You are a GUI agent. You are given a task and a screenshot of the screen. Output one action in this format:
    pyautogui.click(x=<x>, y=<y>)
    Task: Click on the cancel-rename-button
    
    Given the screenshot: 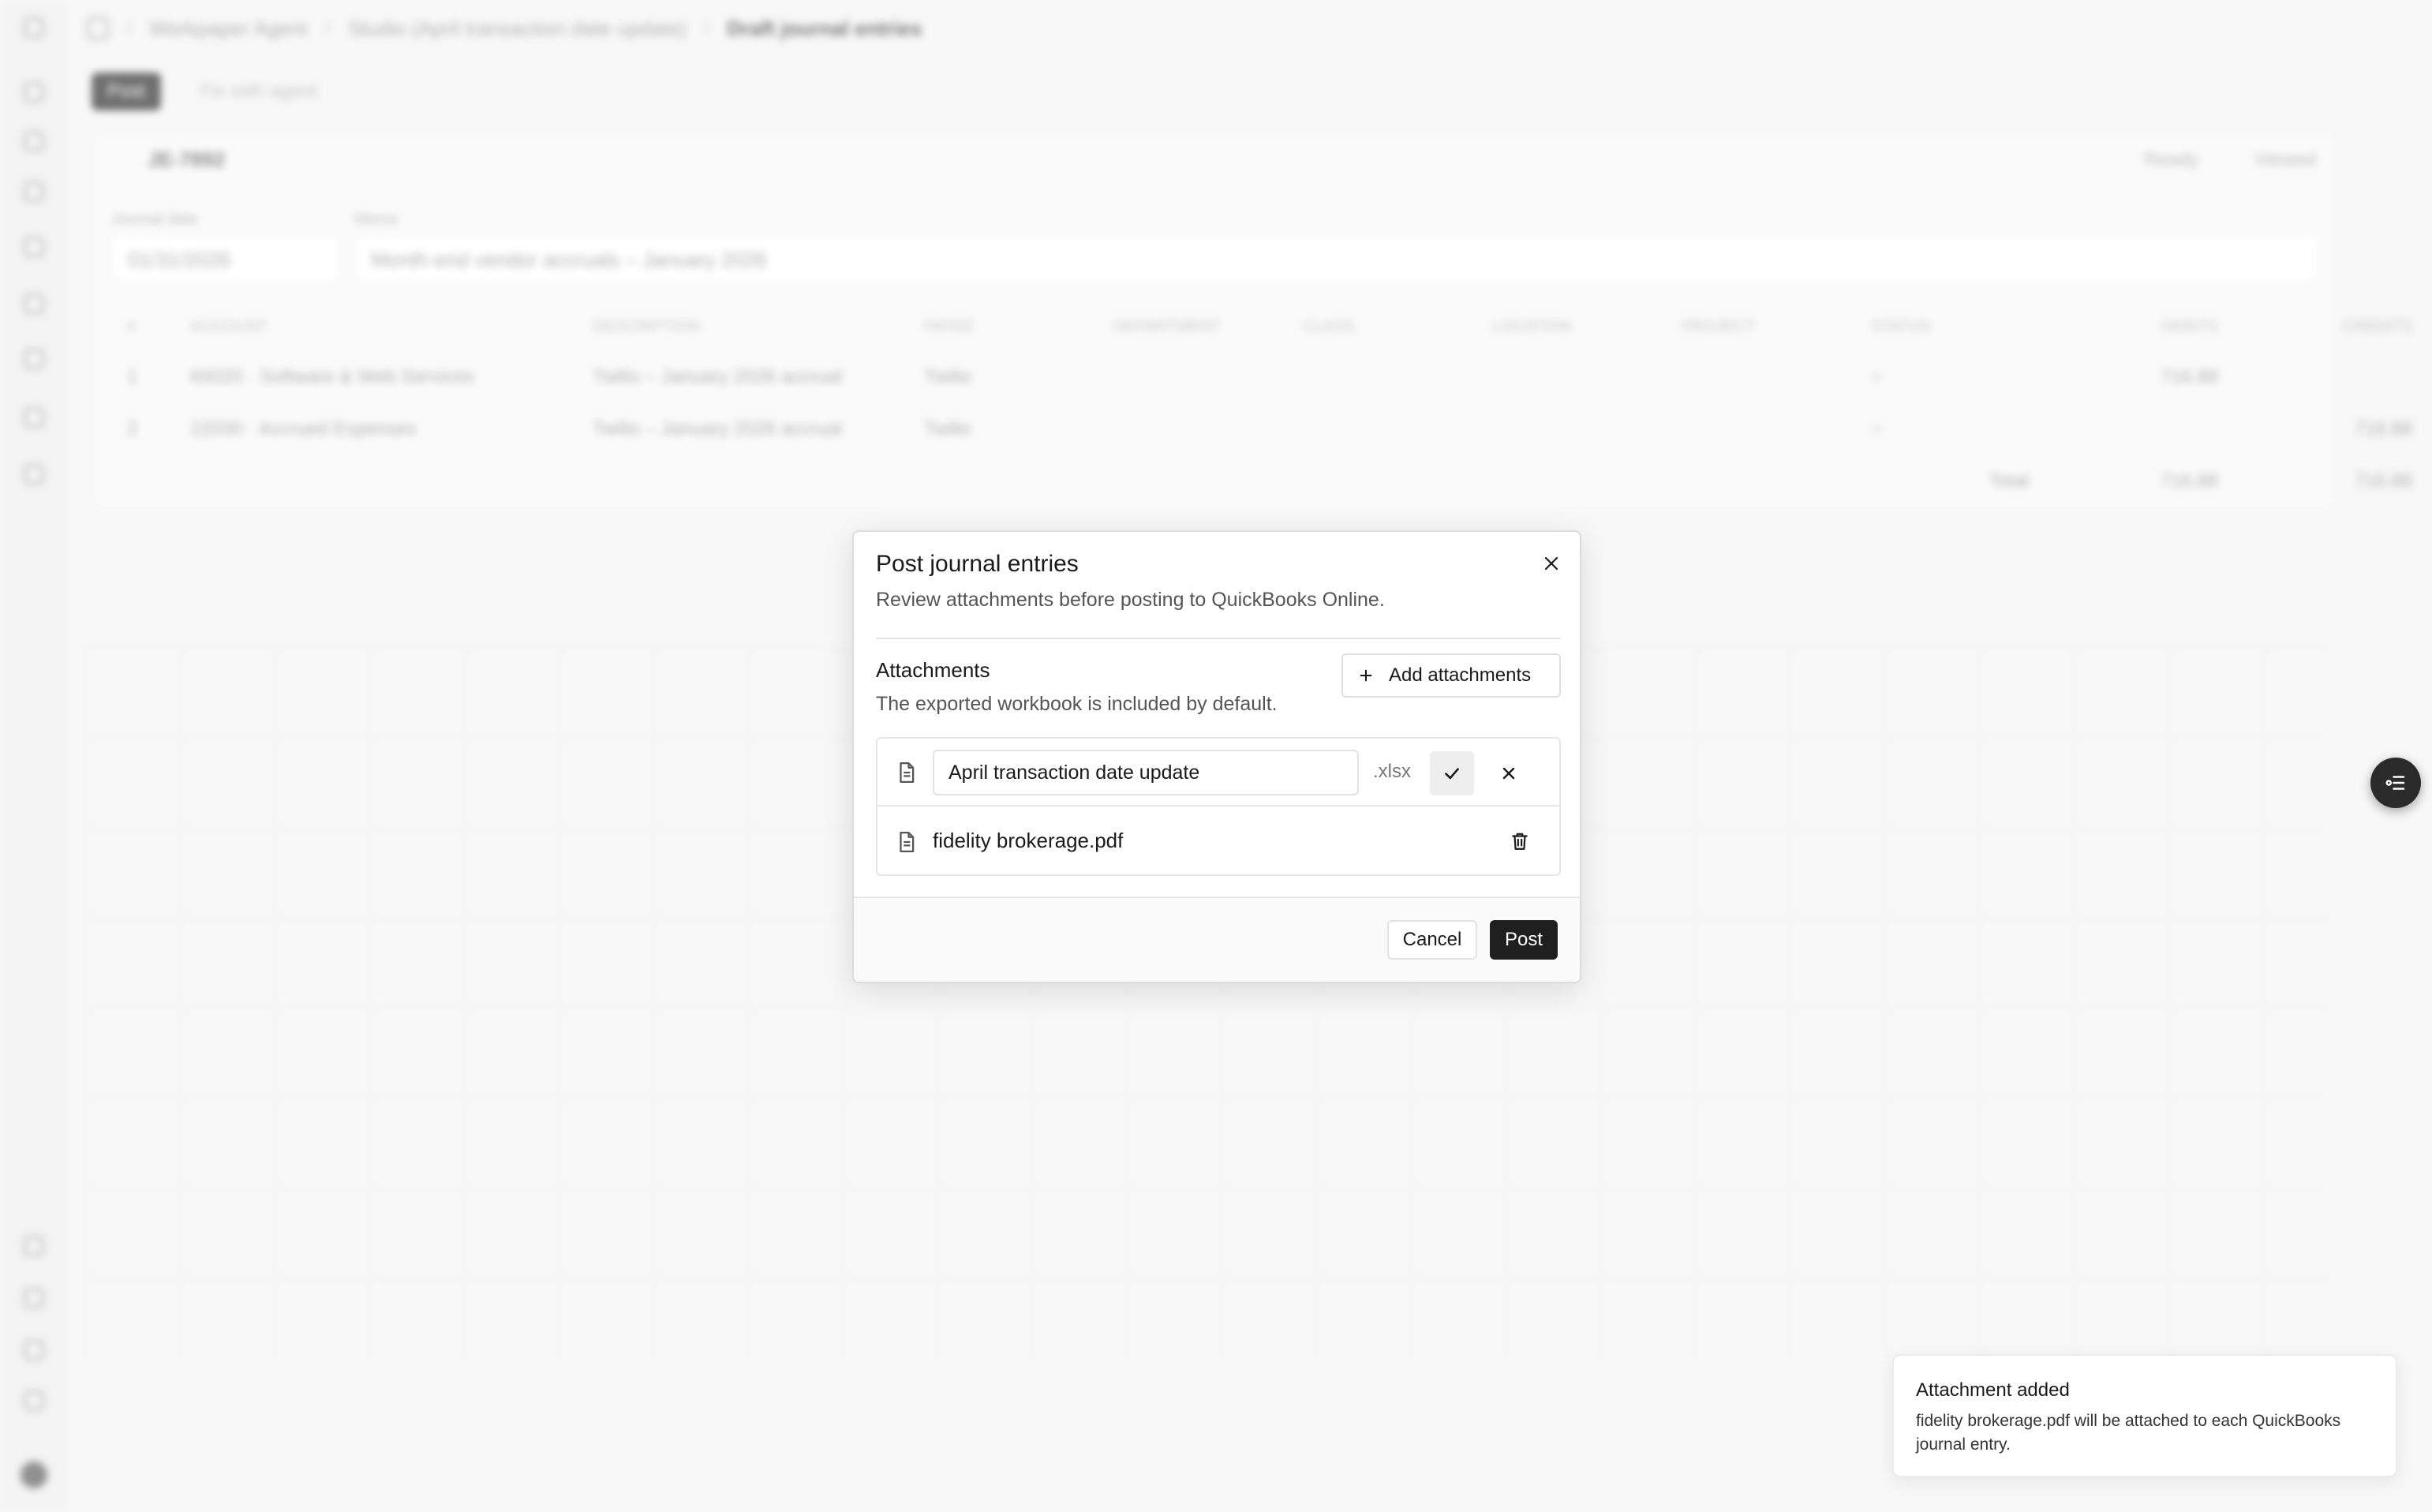 What is the action you would take?
    pyautogui.click(x=1509, y=773)
    